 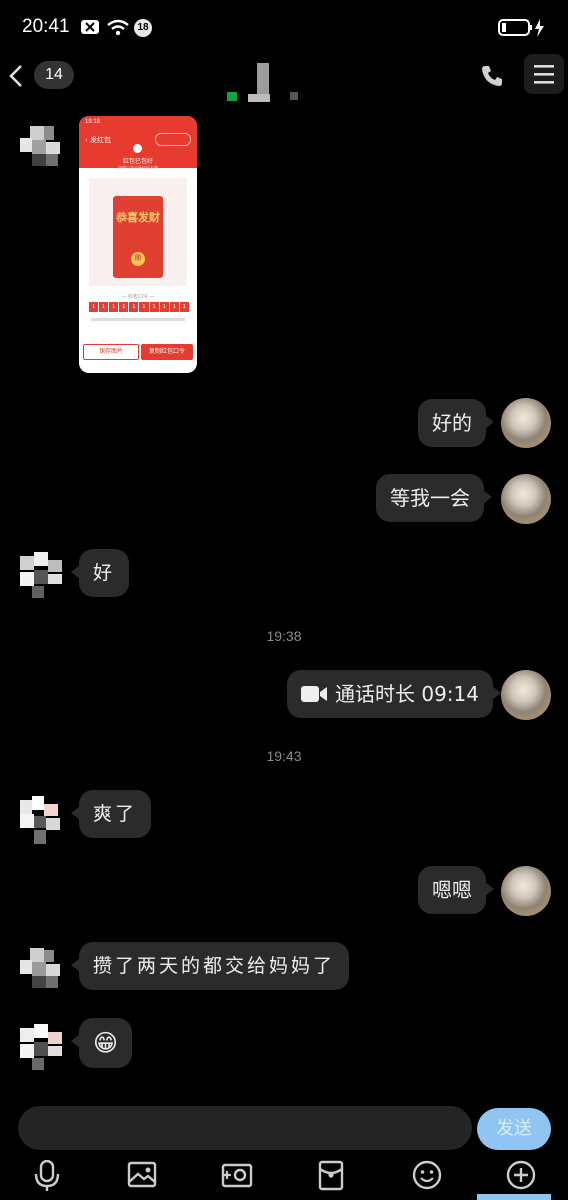 What do you see at coordinates (54, 75) in the screenshot?
I see `unread-count-badge: 14` at bounding box center [54, 75].